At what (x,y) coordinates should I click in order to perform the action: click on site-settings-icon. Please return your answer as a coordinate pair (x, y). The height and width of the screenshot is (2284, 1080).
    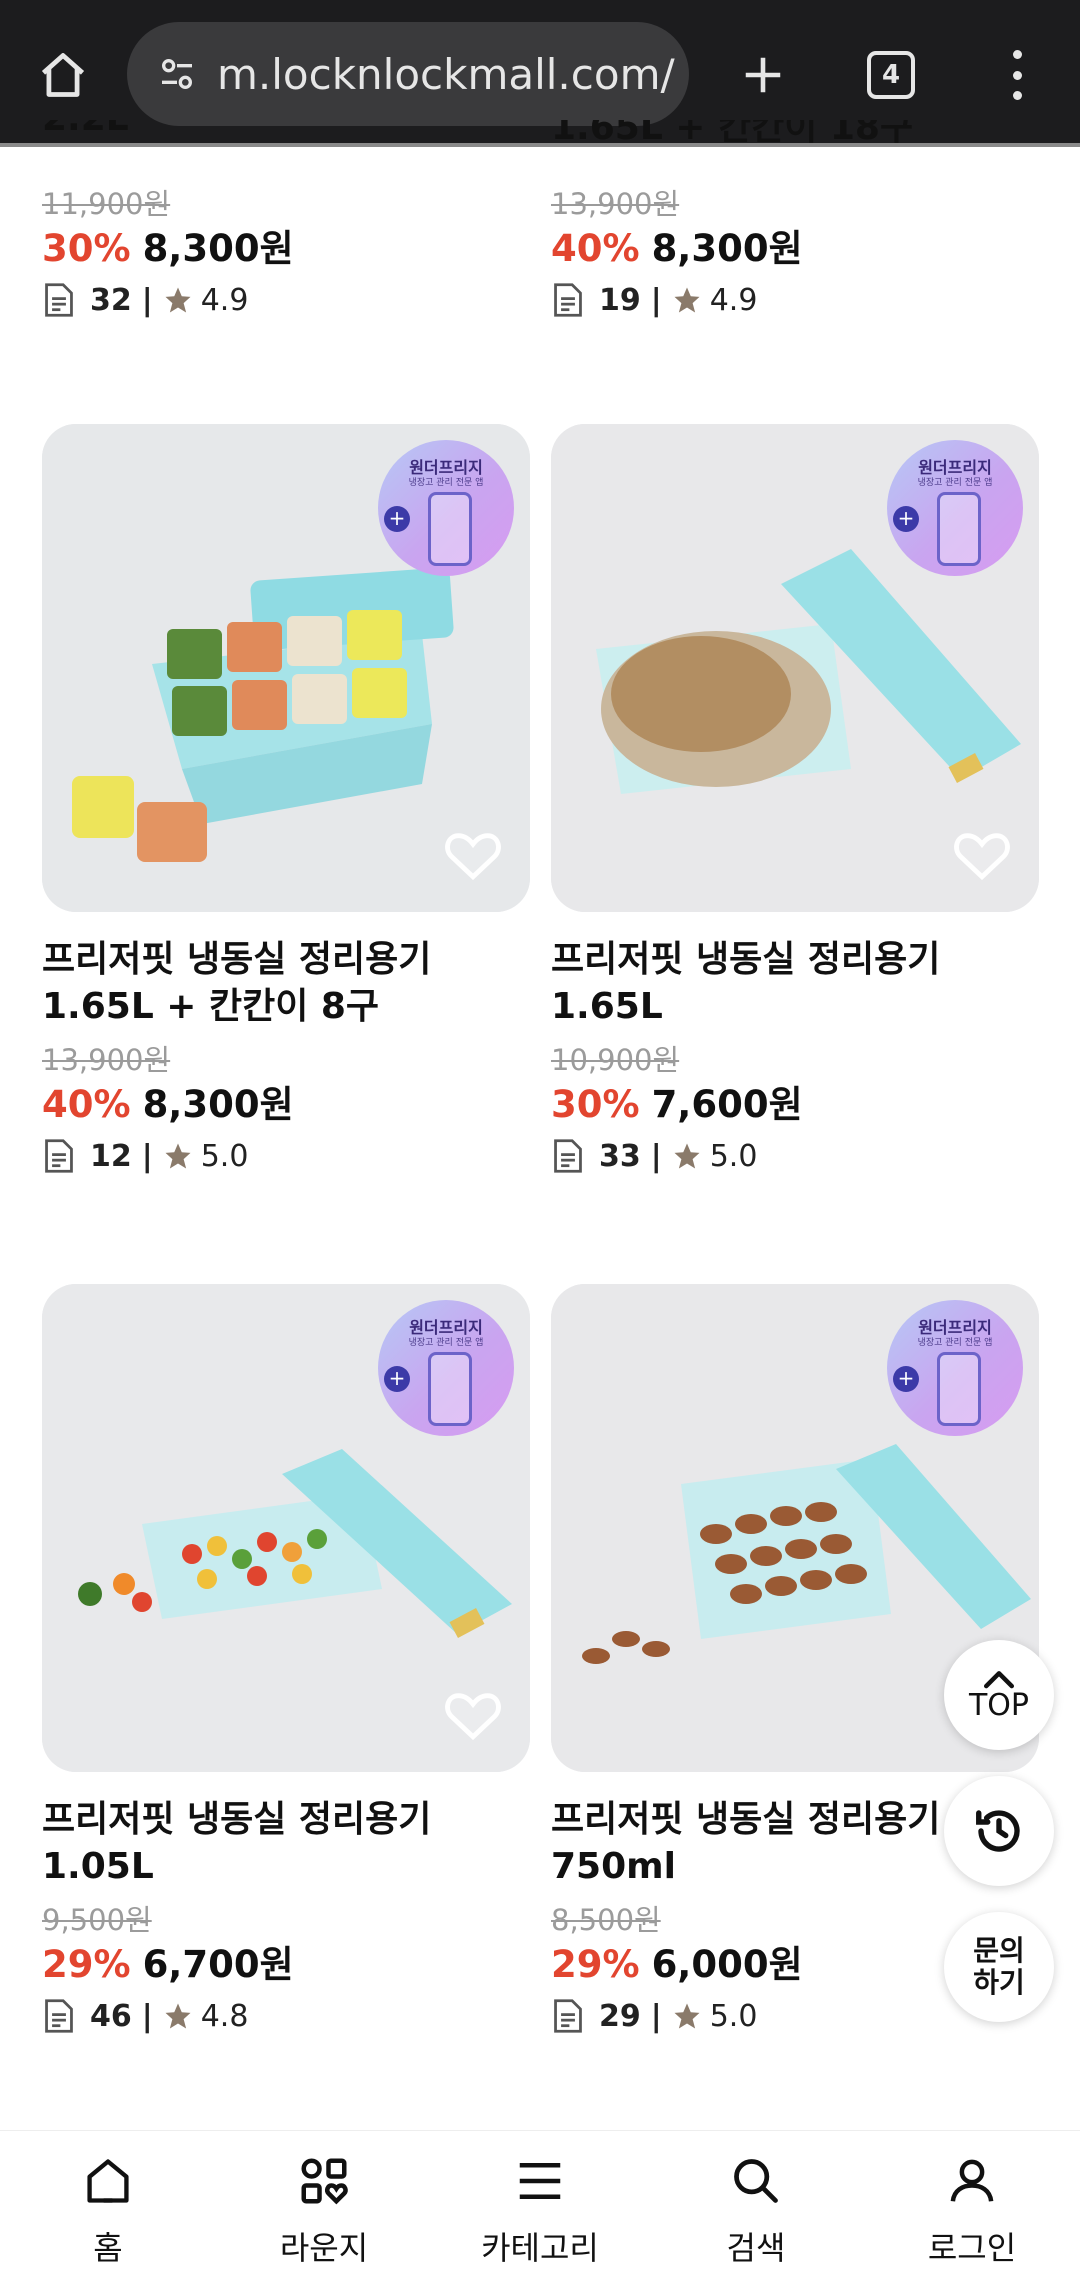
    Looking at the image, I should click on (177, 74).